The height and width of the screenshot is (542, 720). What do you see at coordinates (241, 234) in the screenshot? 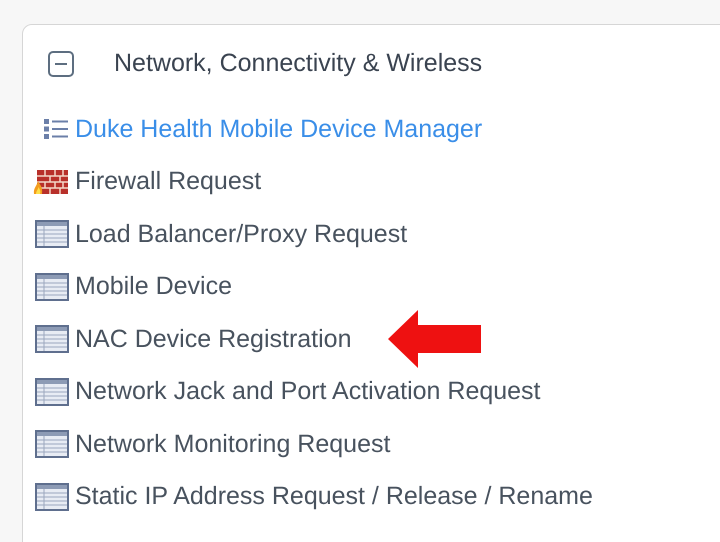
I see `catalog-item: Load Balancer/Proxy Request` at bounding box center [241, 234].